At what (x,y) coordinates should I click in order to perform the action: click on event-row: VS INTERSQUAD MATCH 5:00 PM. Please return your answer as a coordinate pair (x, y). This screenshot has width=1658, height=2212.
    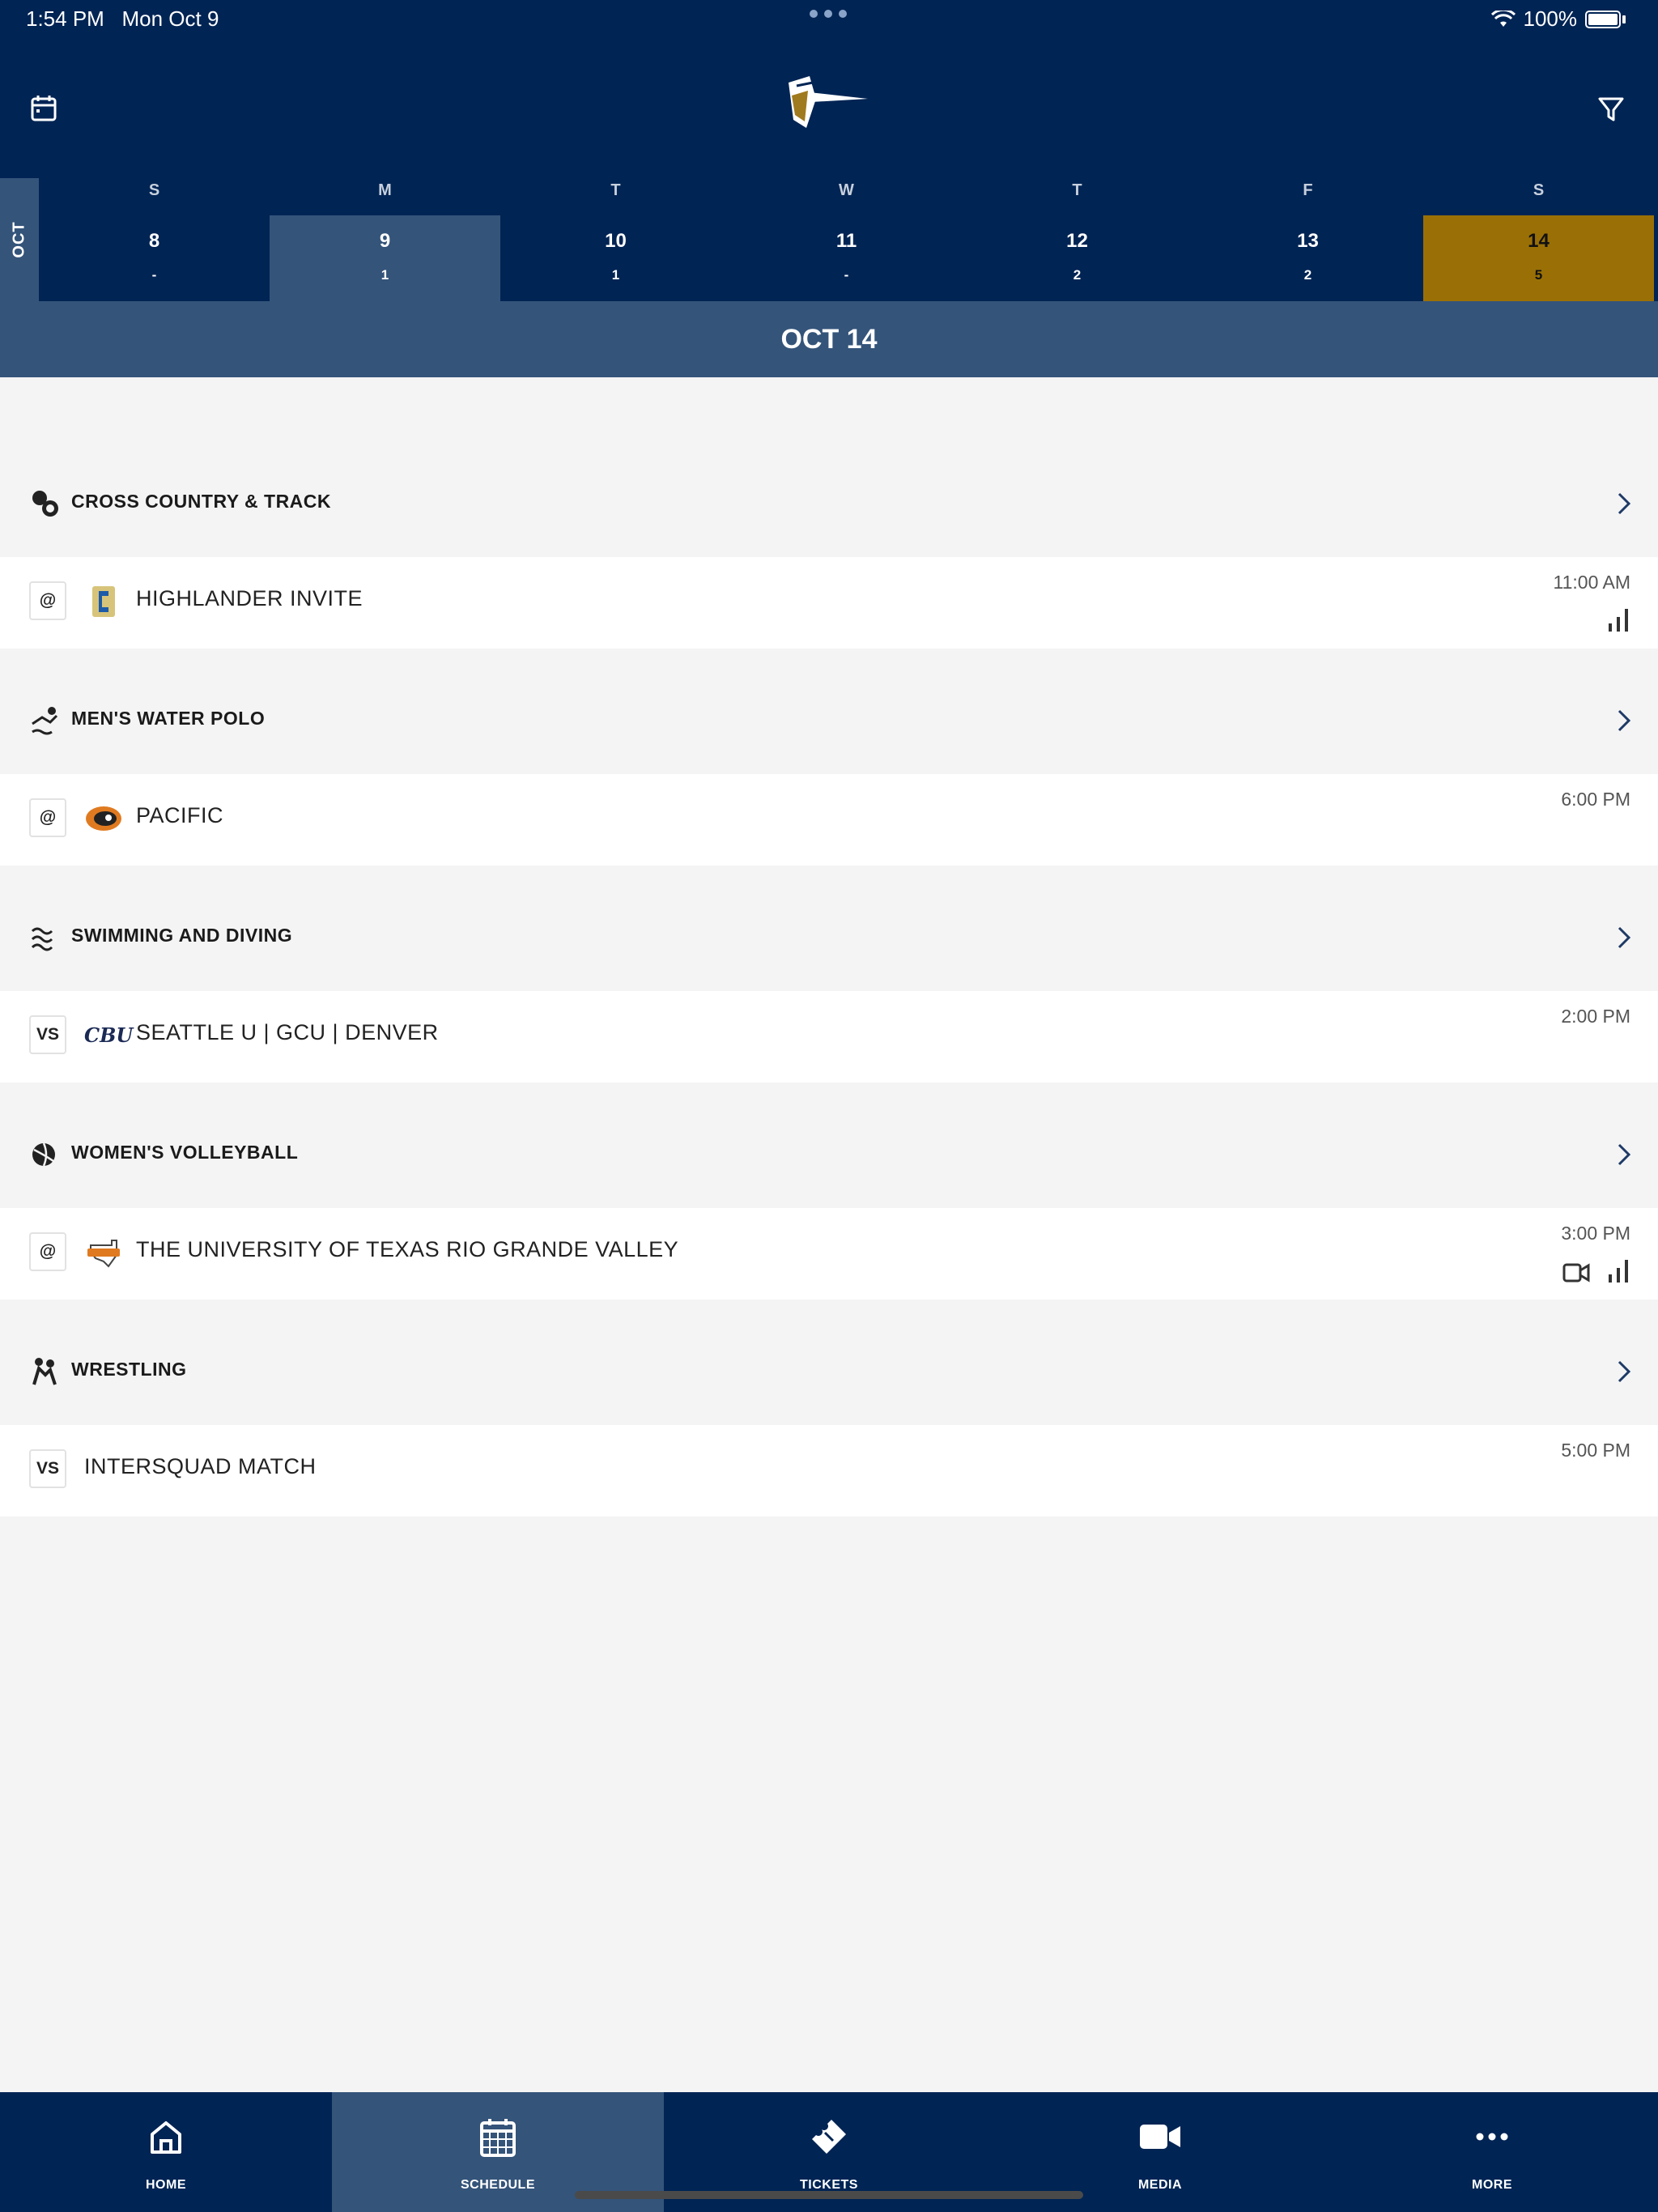
    Looking at the image, I should click on (829, 1471).